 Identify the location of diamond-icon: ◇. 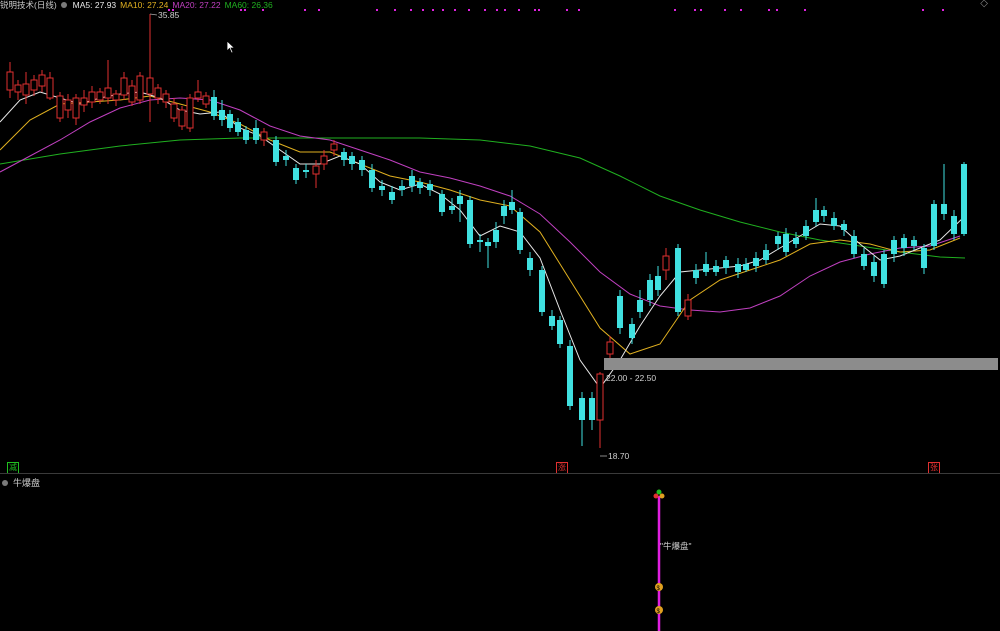
(984, 4).